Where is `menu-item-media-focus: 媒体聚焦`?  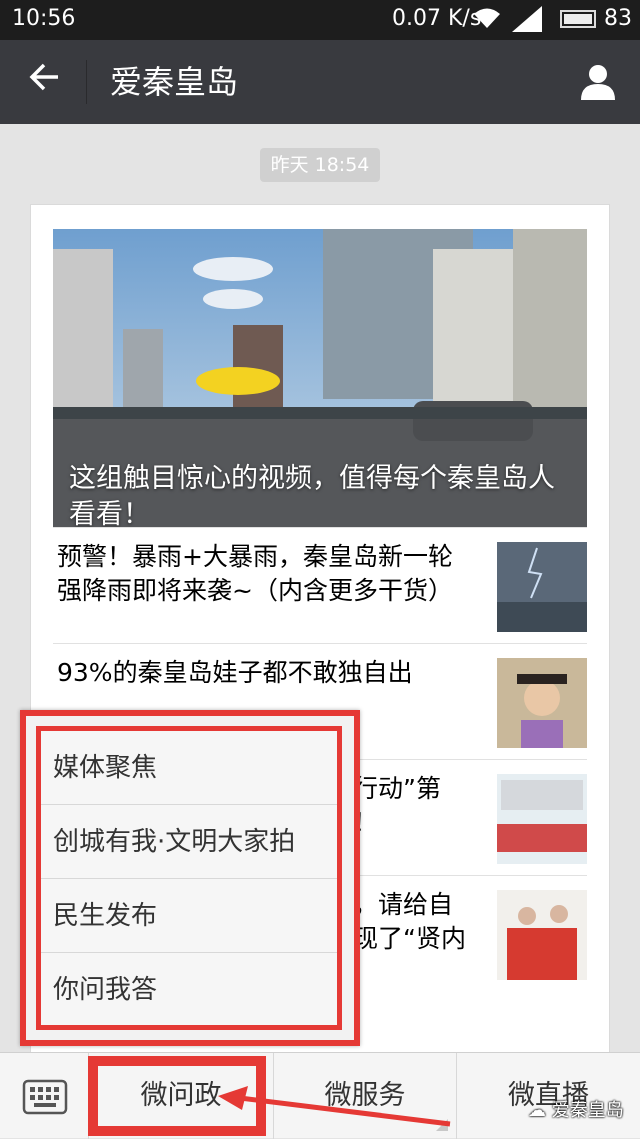 menu-item-media-focus: 媒体聚焦 is located at coordinates (189, 768).